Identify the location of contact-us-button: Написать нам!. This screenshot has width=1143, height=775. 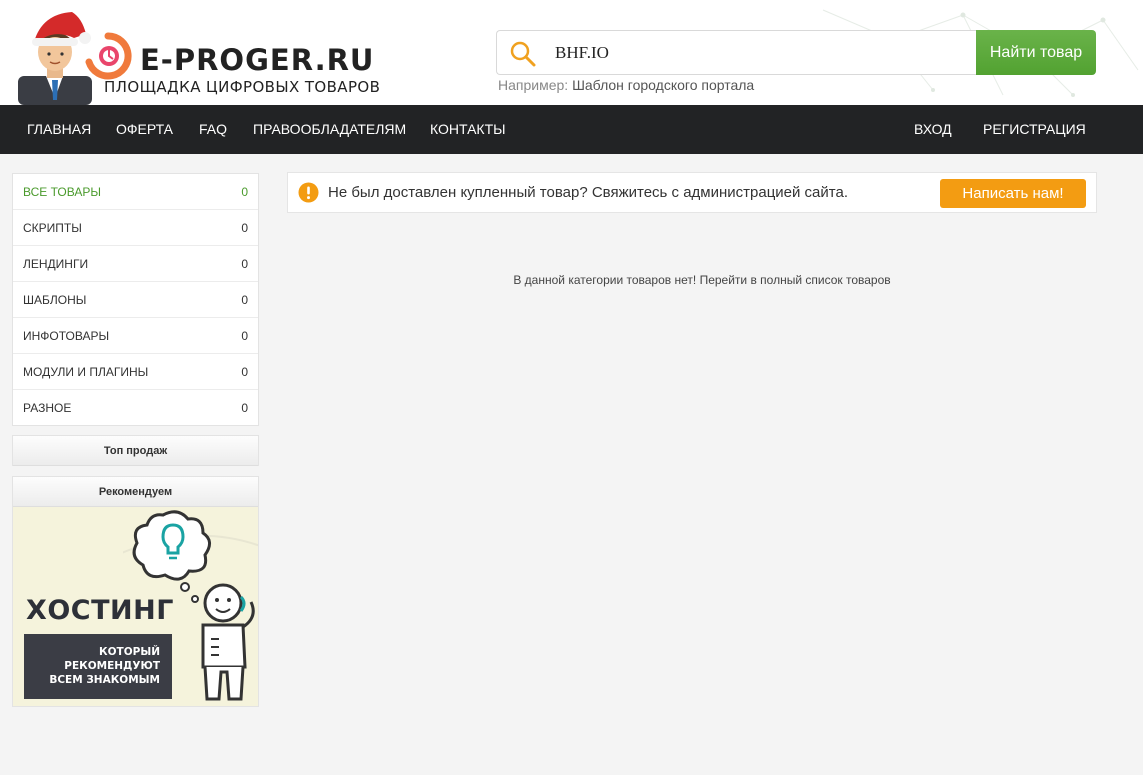
(1013, 193).